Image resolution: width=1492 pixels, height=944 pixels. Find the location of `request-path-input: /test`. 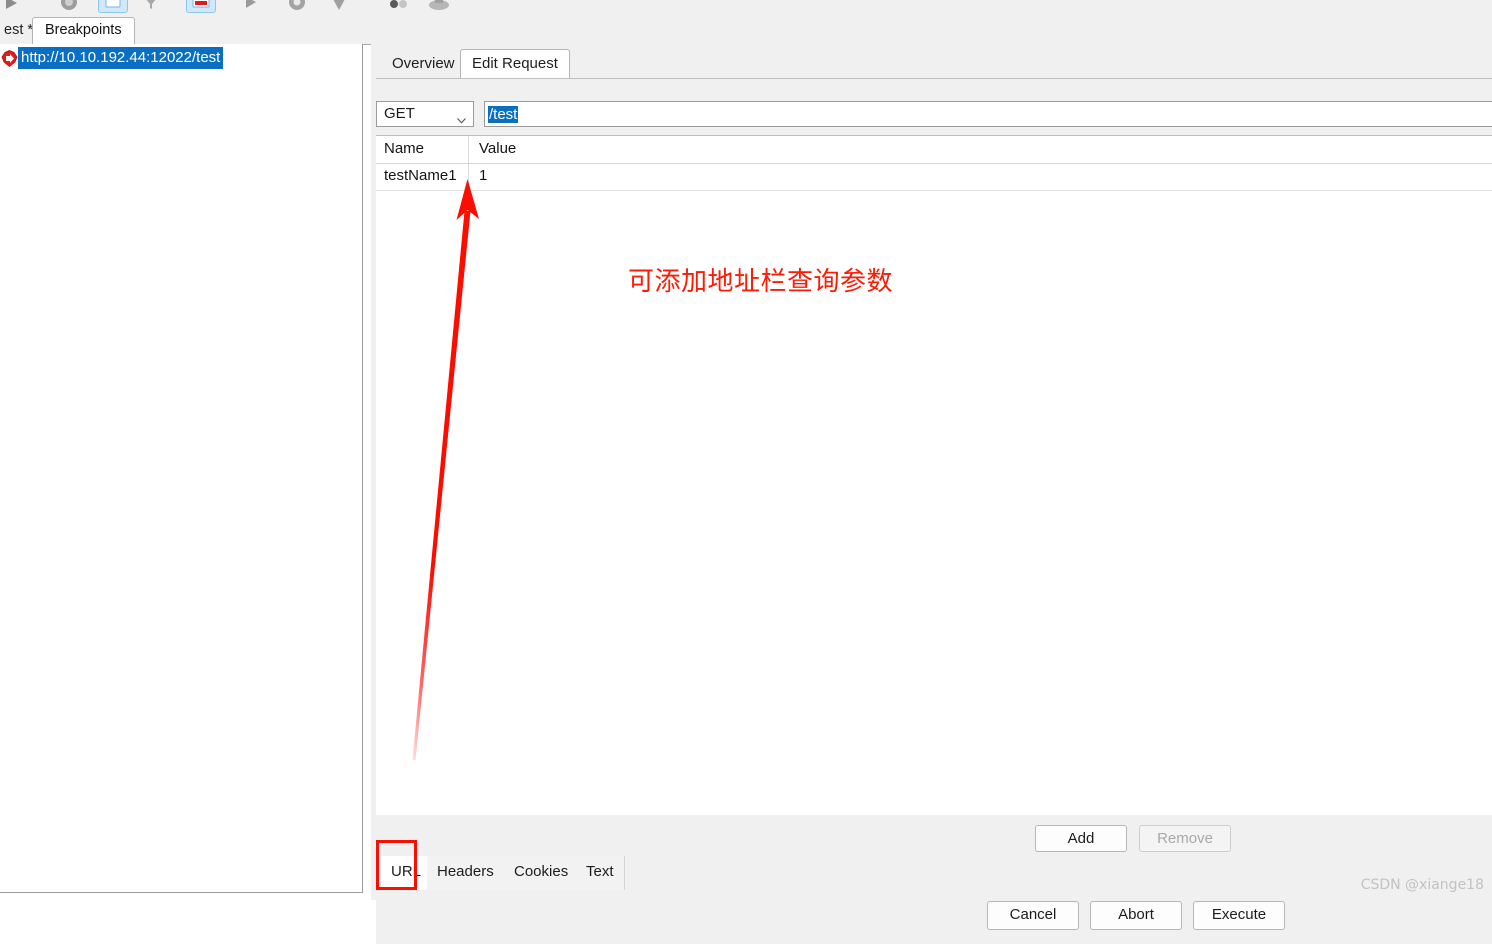

request-path-input: /test is located at coordinates (988, 114).